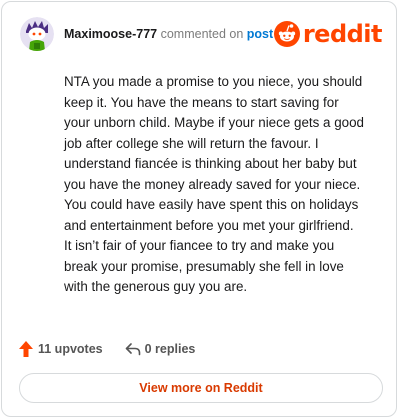 Image resolution: width=400 pixels, height=420 pixels. I want to click on replies-count: 0 replies, so click(170, 349).